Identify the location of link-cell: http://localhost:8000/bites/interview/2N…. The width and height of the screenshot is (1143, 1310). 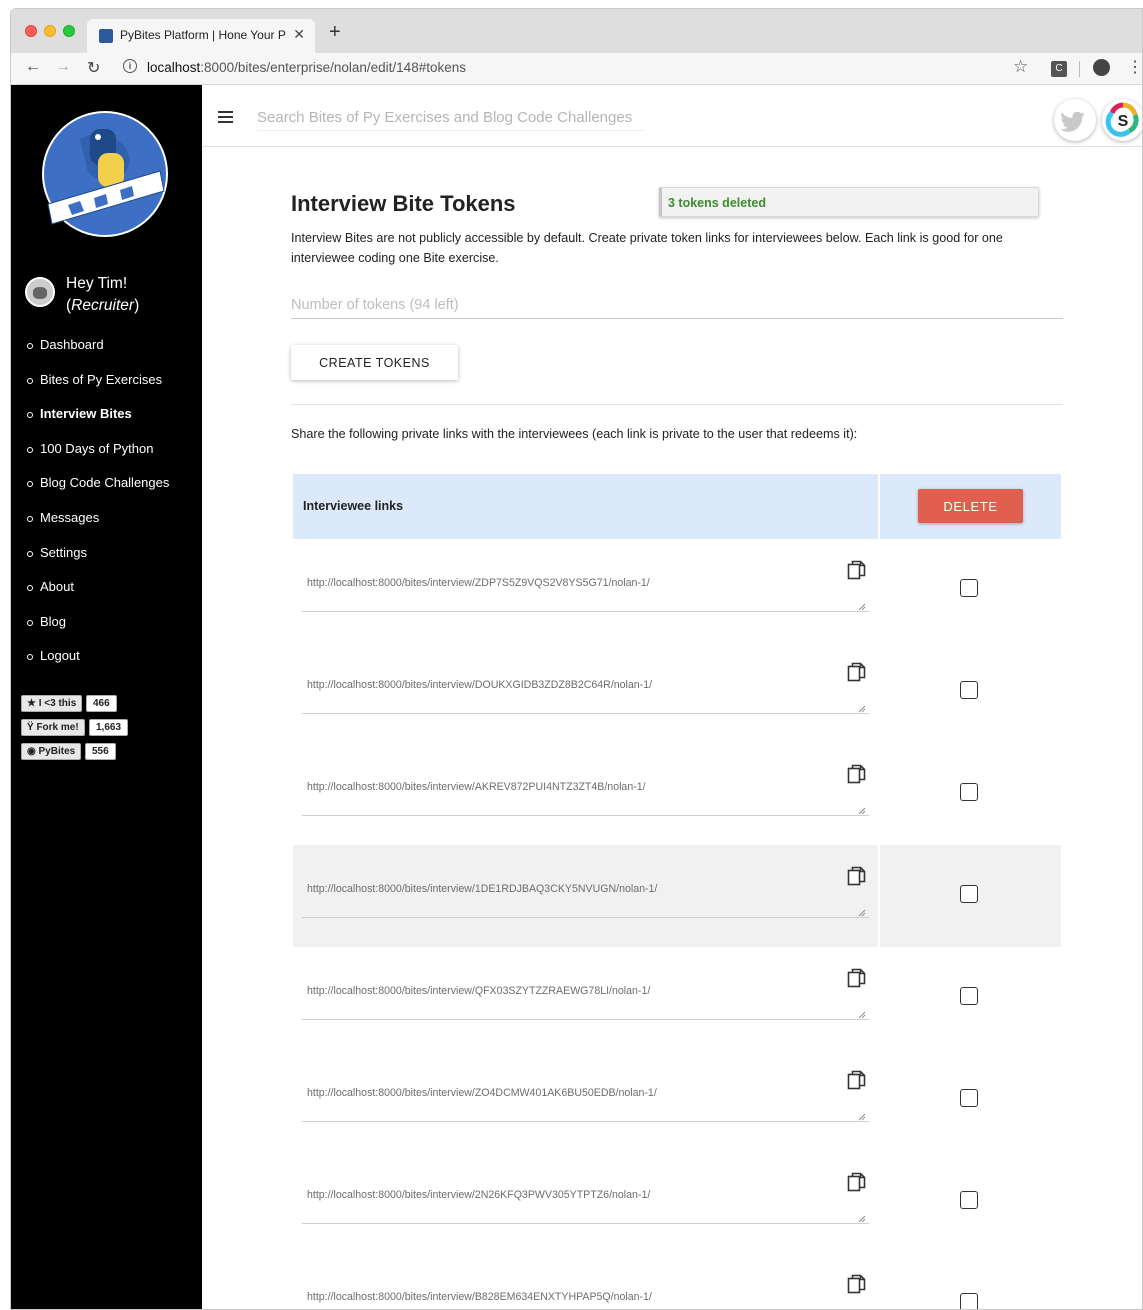
(585, 1202).